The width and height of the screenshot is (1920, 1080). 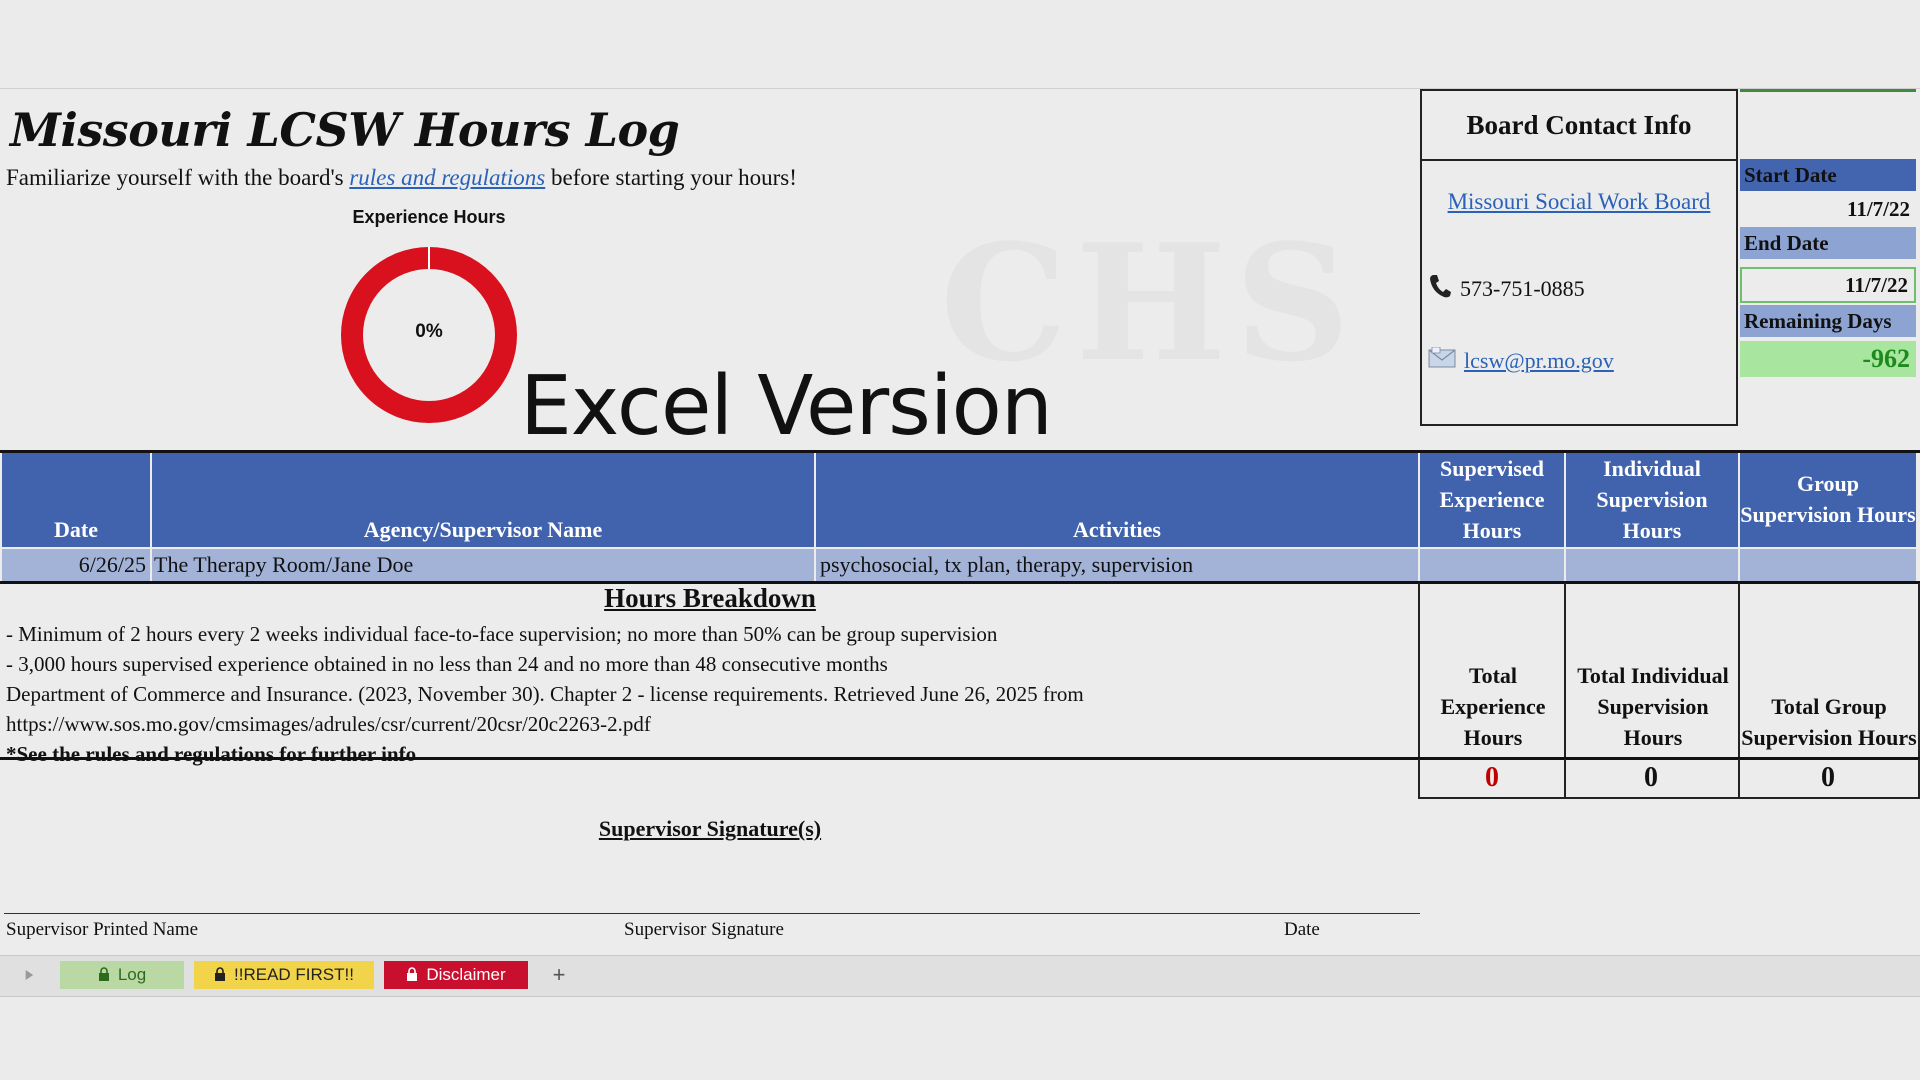 What do you see at coordinates (1522, 288) in the screenshot?
I see `phone-number: 573-751-0885` at bounding box center [1522, 288].